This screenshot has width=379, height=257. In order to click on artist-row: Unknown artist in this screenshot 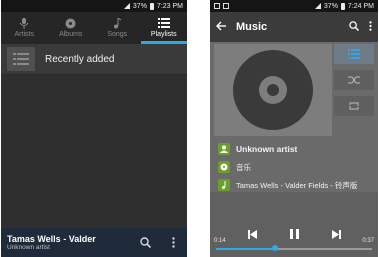, I will do `click(294, 149)`.